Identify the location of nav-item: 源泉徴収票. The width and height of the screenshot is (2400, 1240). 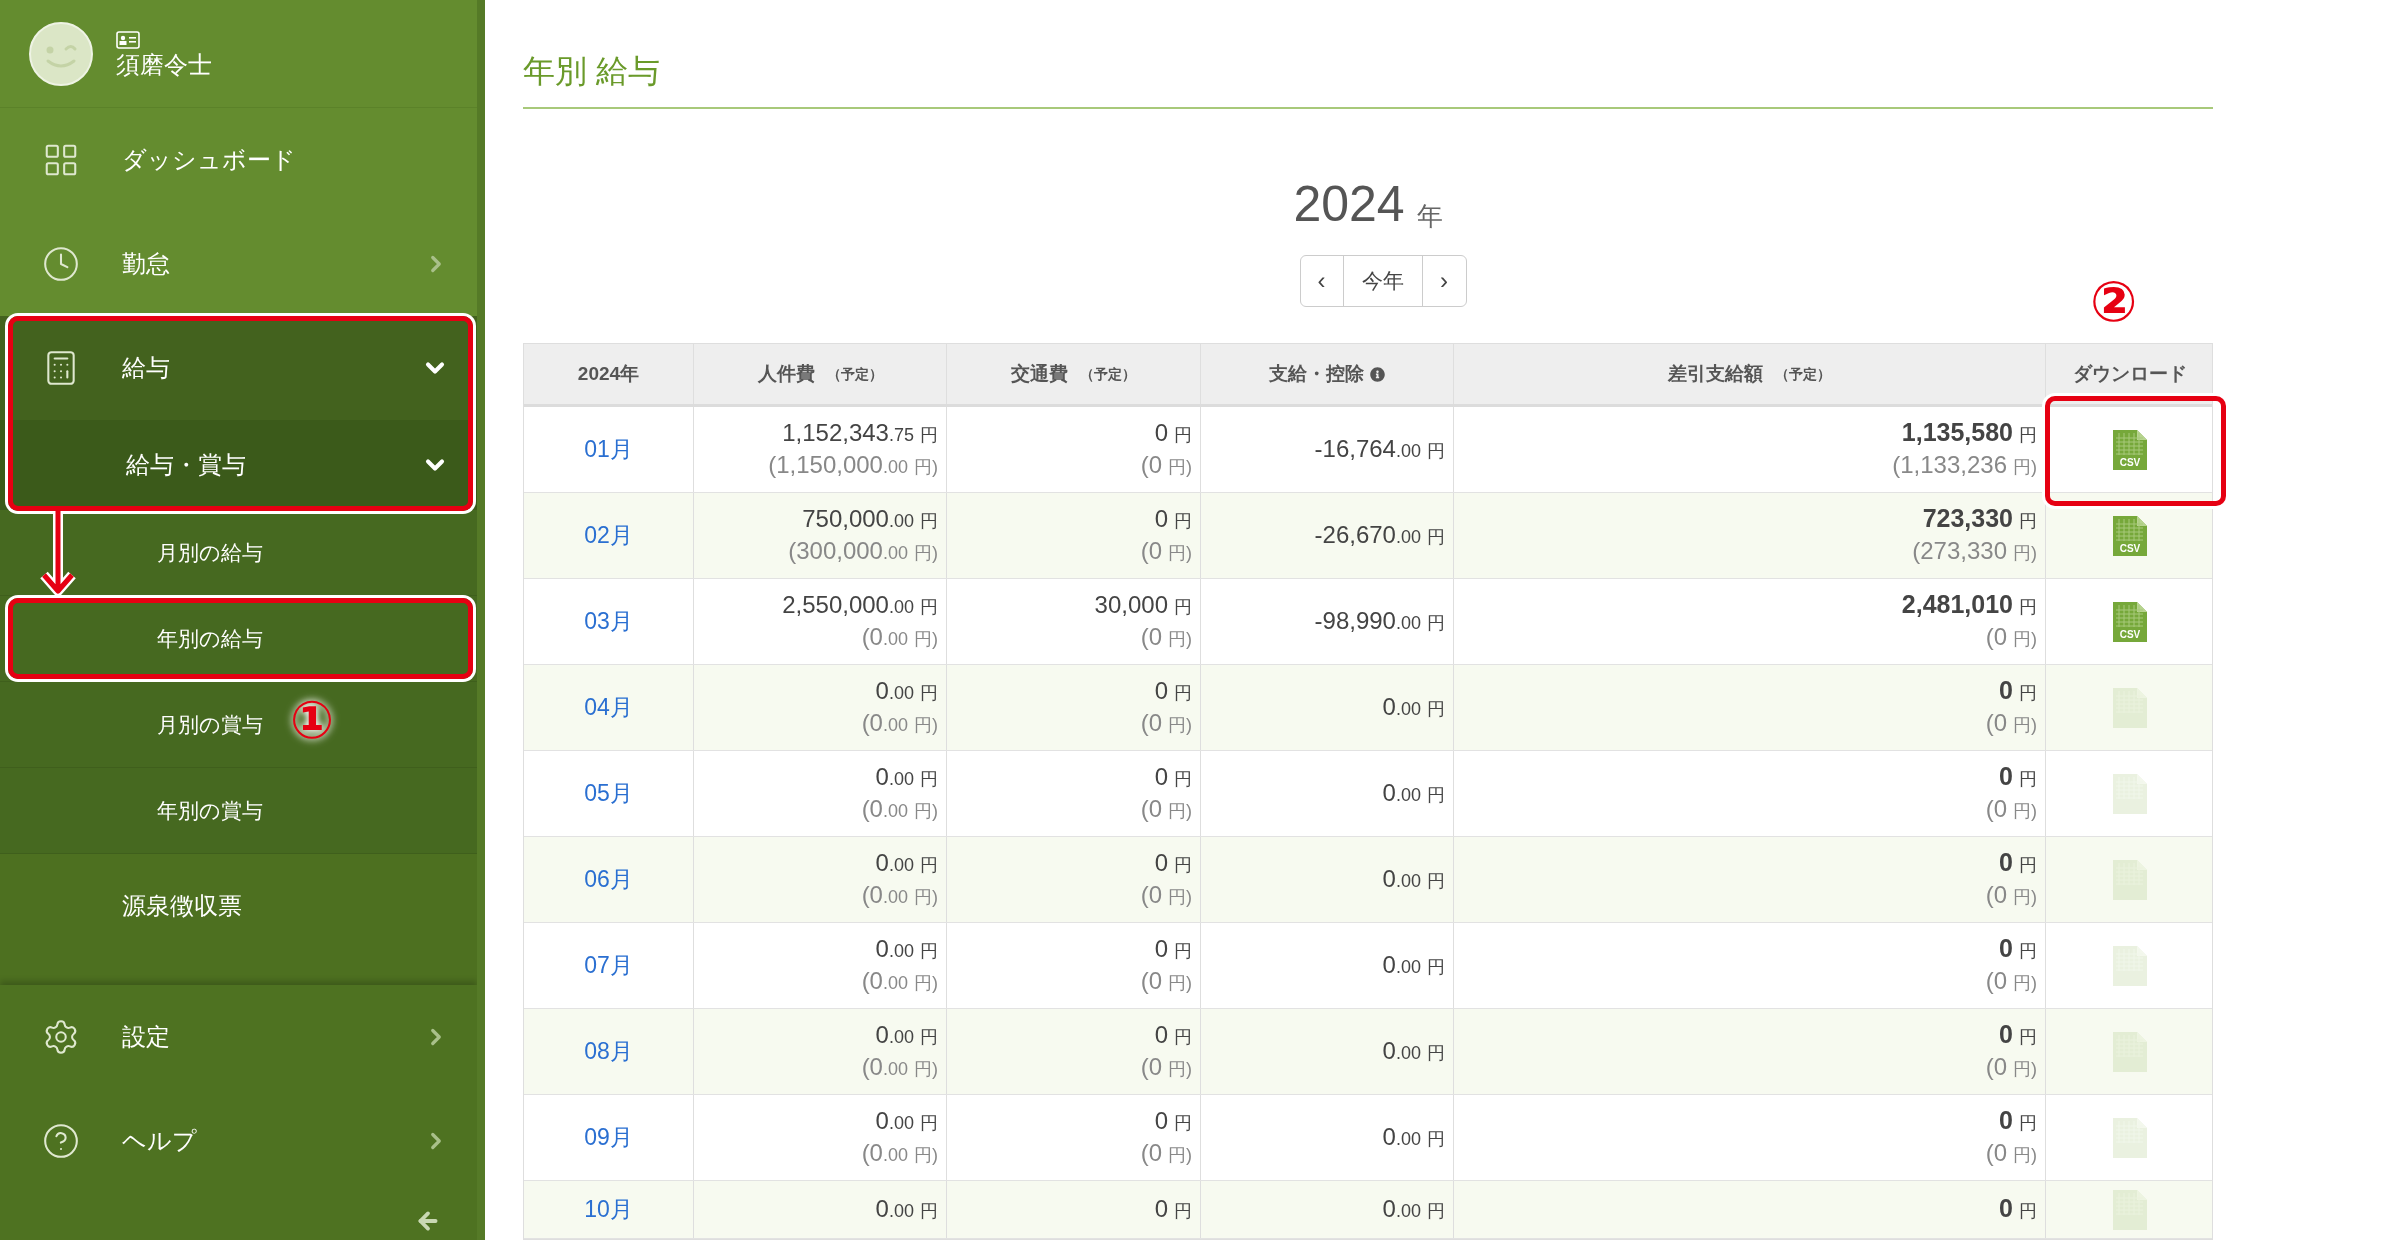
(238, 906).